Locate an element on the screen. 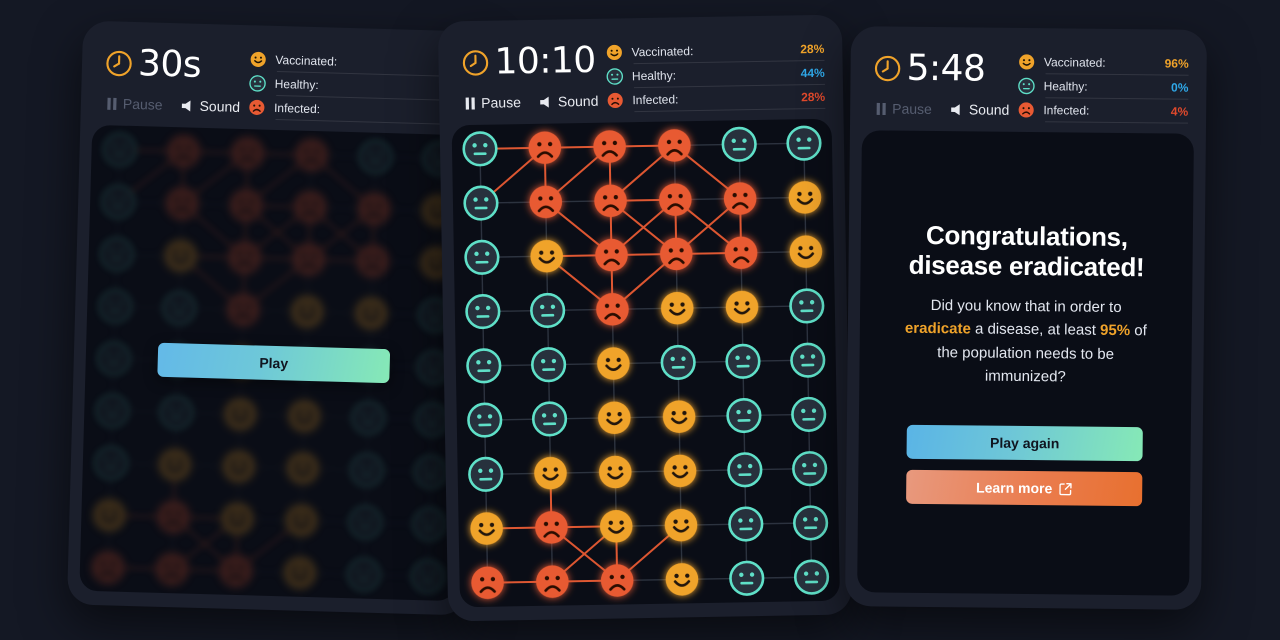 The width and height of the screenshot is (1280, 640). learn-more-button: Learn more is located at coordinates (1024, 488).